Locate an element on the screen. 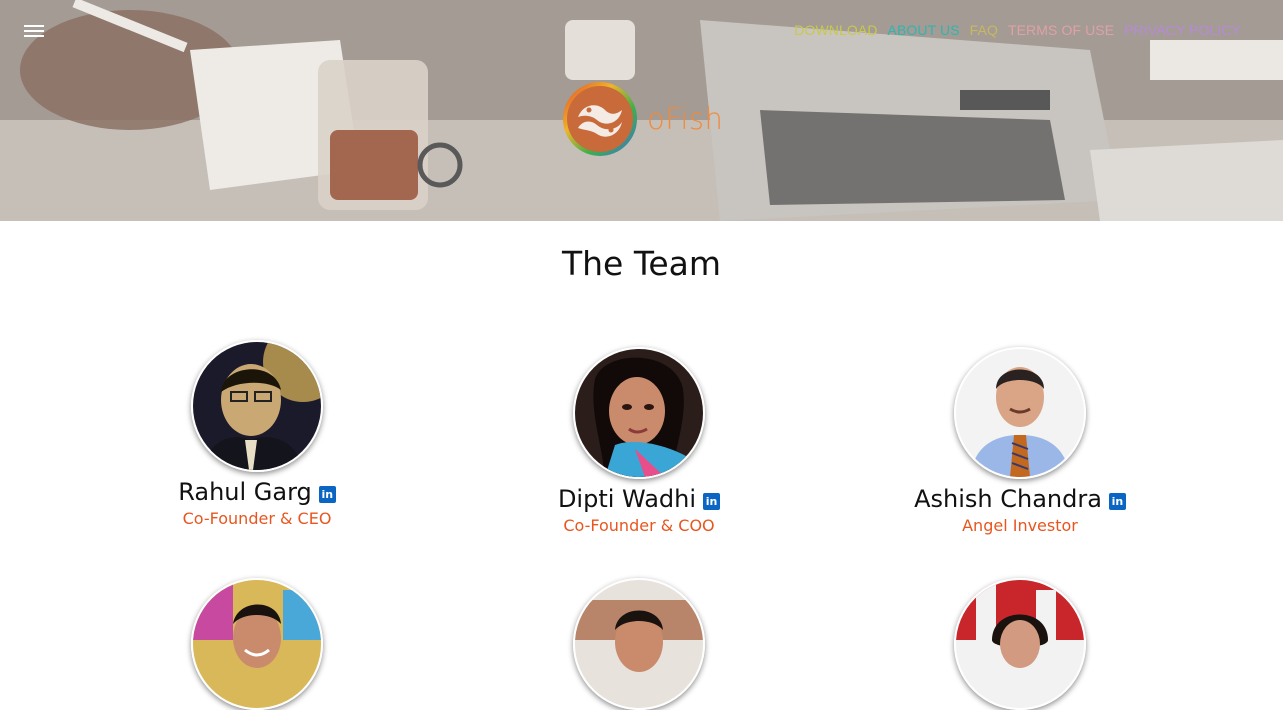  nav-terms-of-use: TERMS OF USE is located at coordinates (1061, 30).